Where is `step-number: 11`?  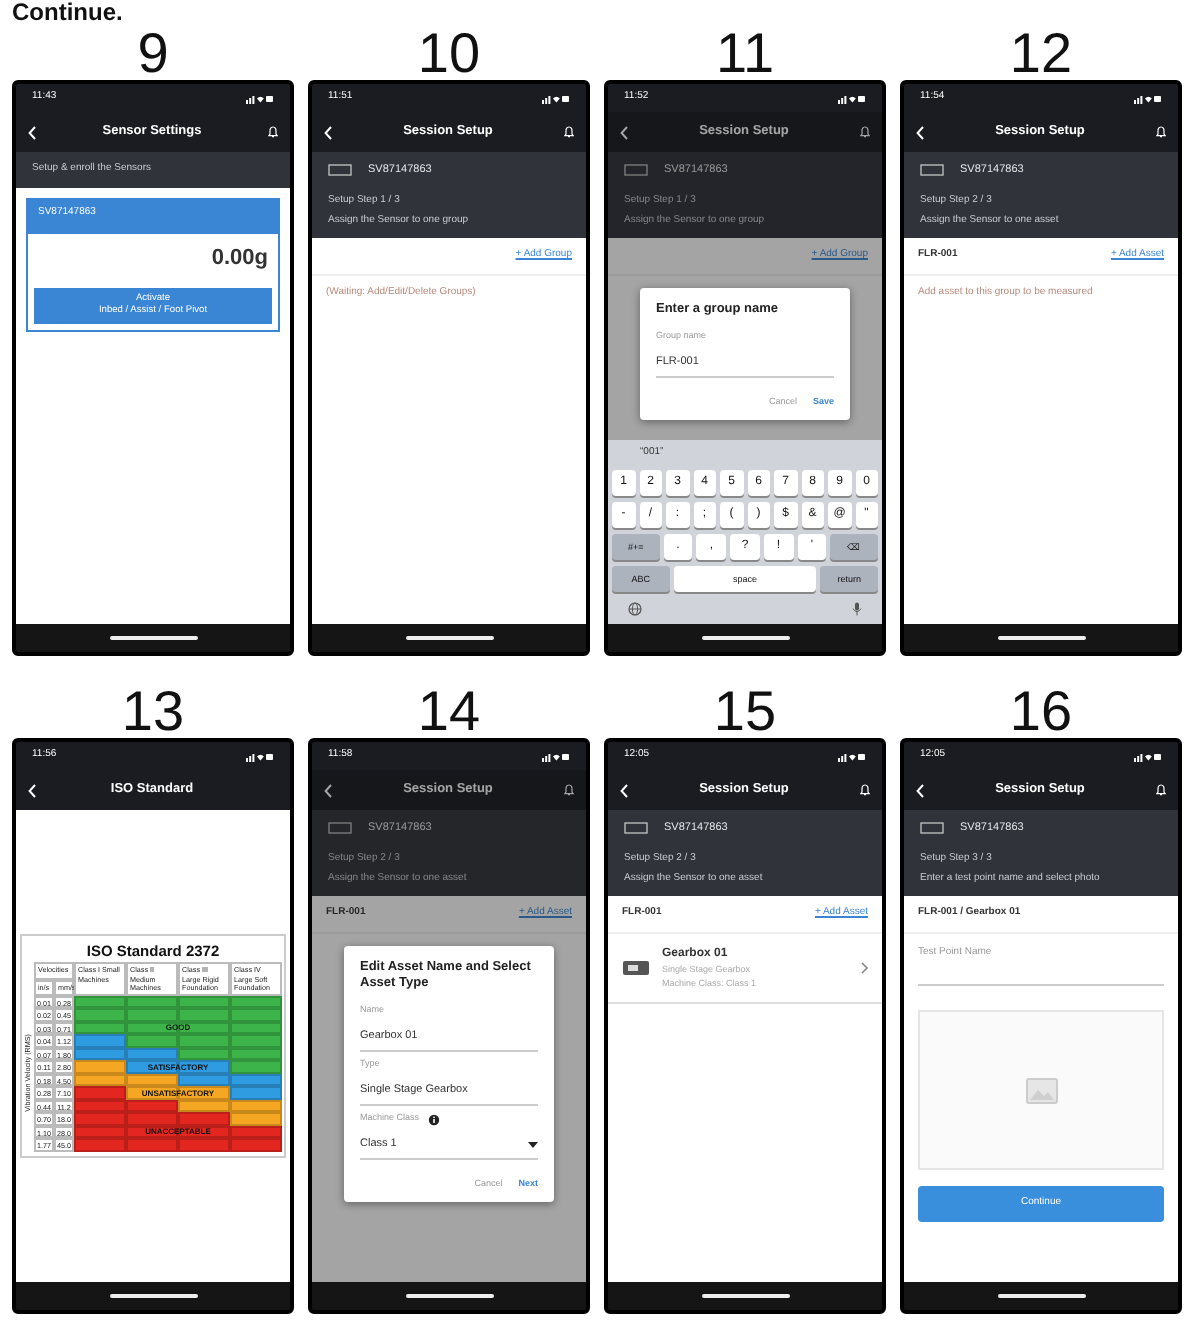
step-number: 11 is located at coordinates (745, 53).